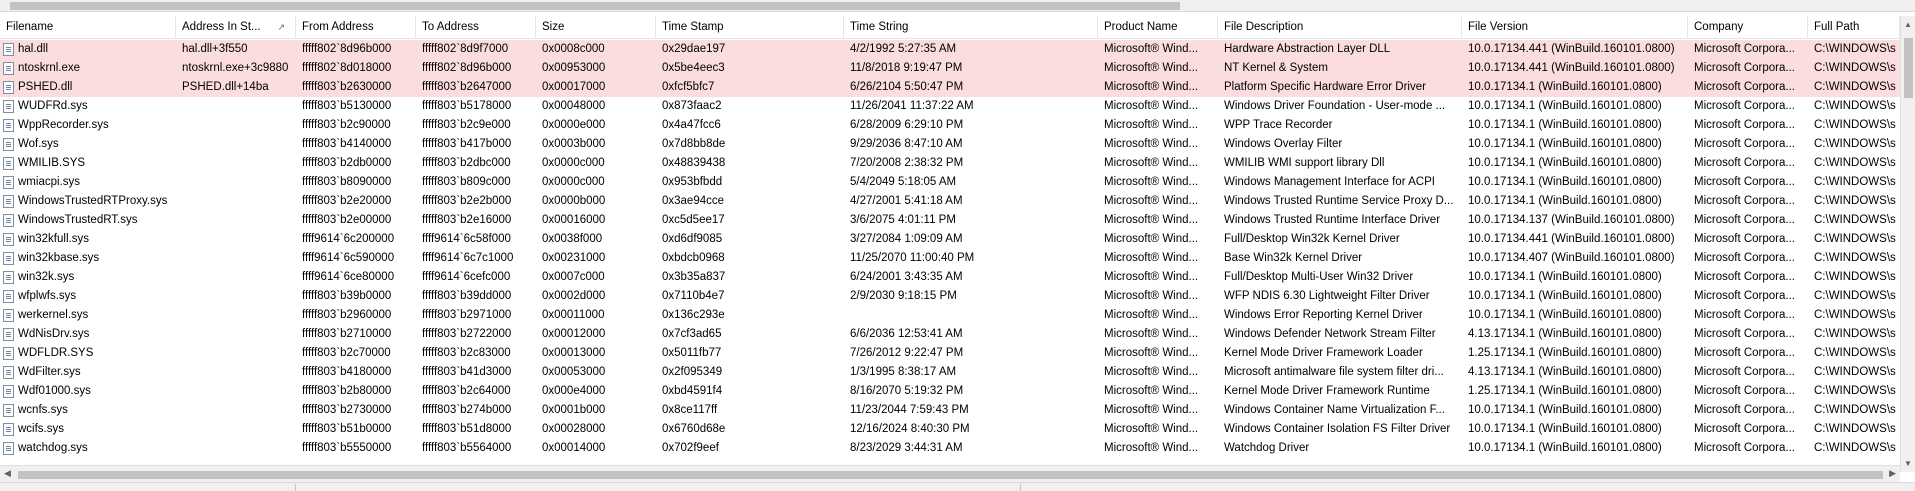 The height and width of the screenshot is (491, 1915). Describe the element at coordinates (971, 410) in the screenshot. I see `cell-time-string: 11/23/2044 7:59:43 PM` at that location.